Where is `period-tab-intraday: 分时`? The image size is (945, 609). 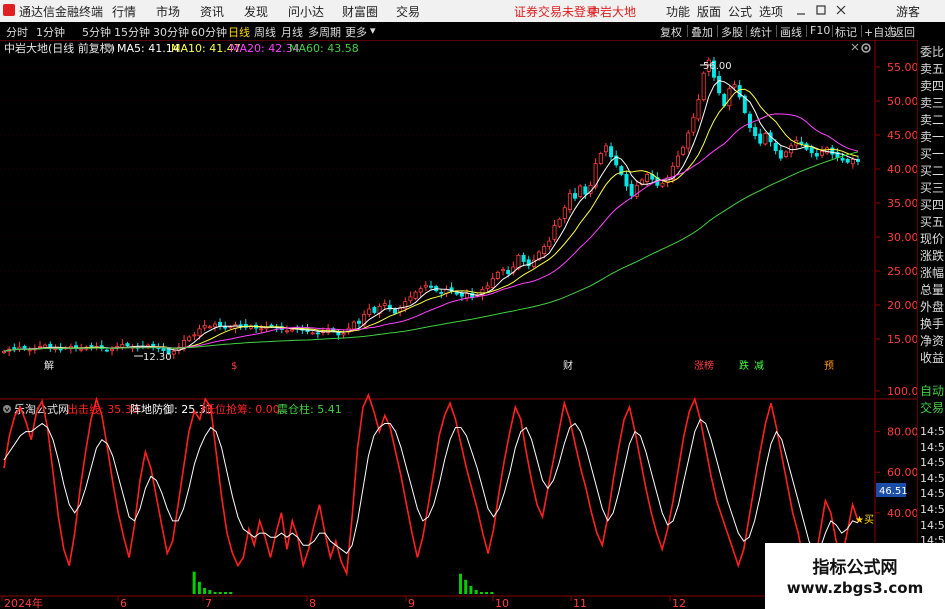 period-tab-intraday: 分时 is located at coordinates (17, 32).